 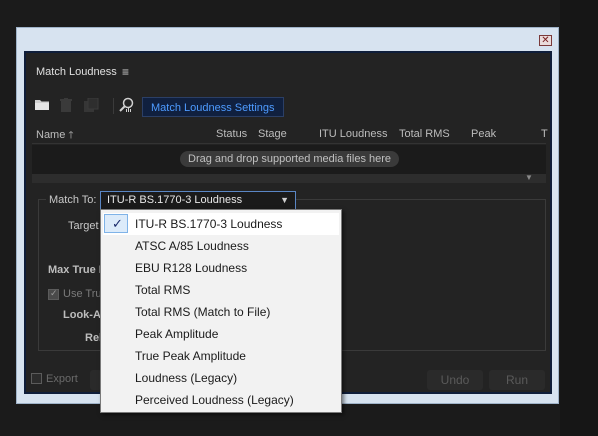 I want to click on sort-ascending-icon: 🡑, so click(x=71, y=135).